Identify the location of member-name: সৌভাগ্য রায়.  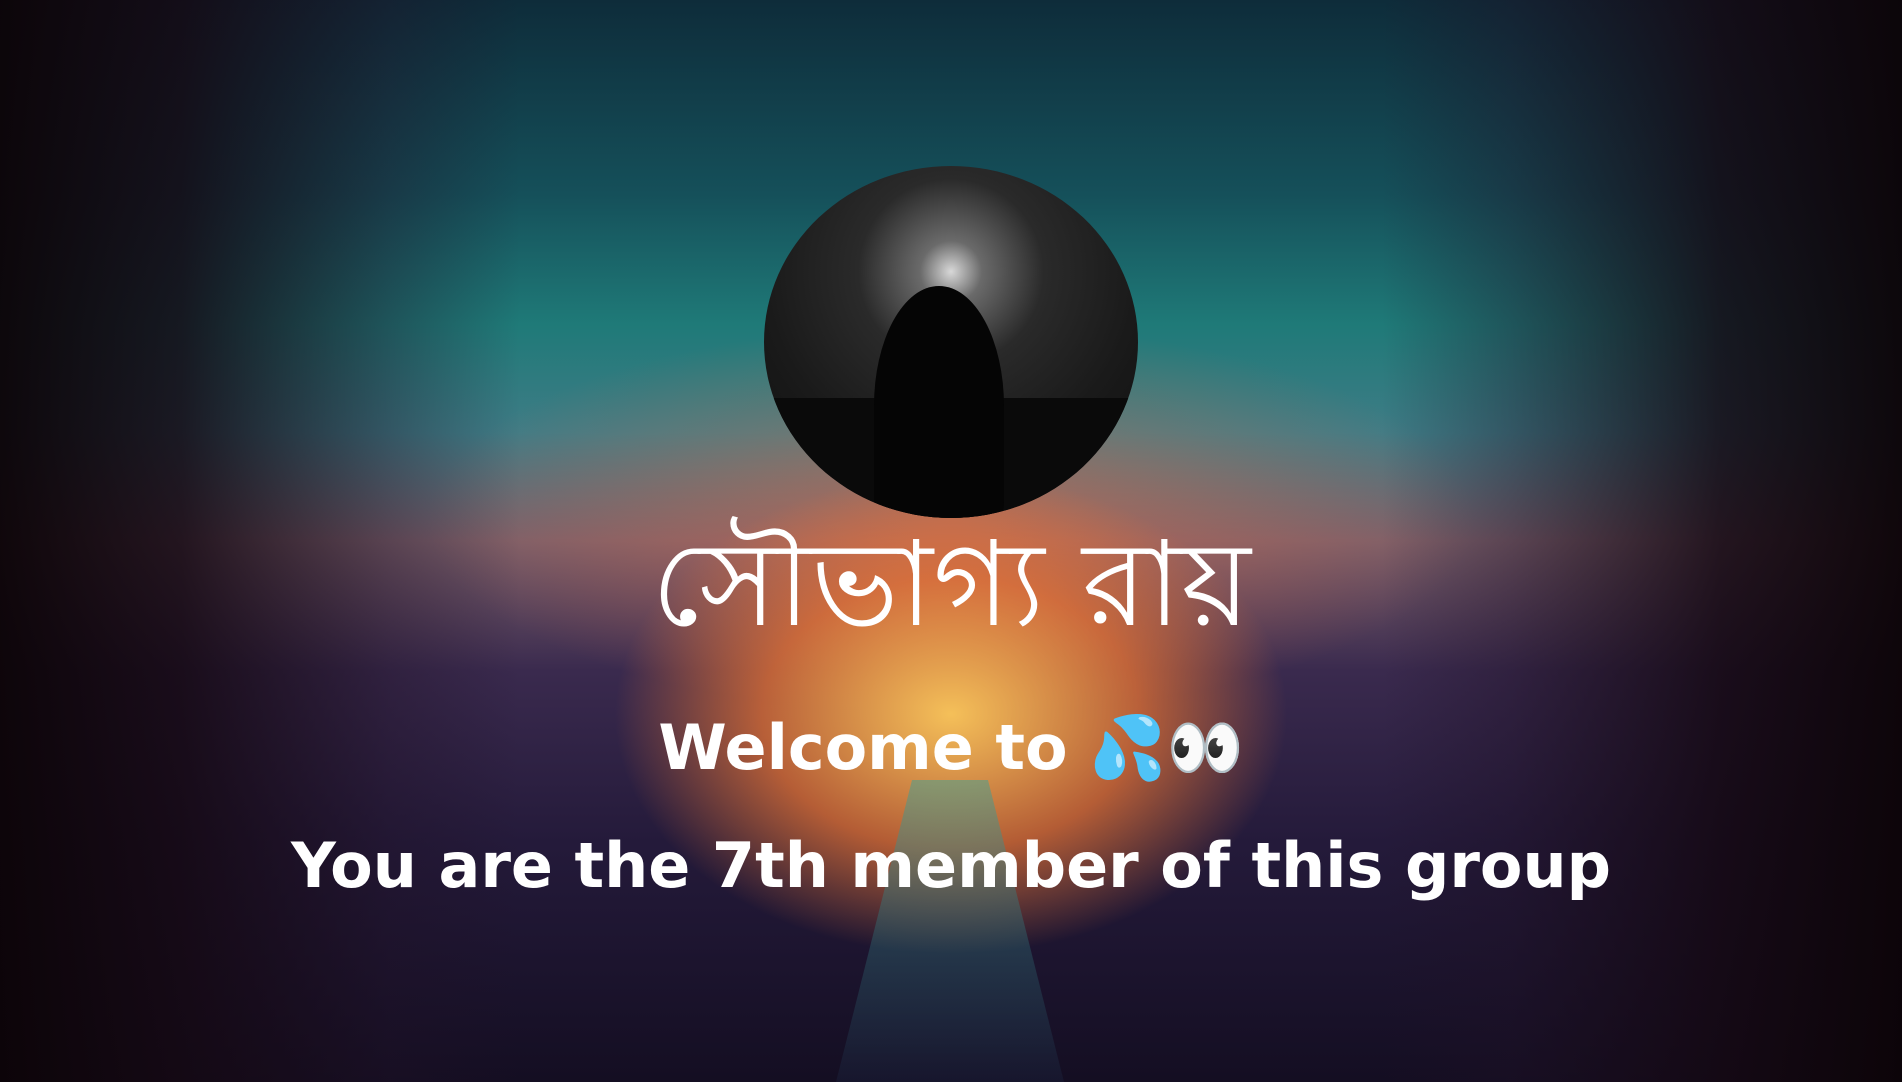
(951, 584).